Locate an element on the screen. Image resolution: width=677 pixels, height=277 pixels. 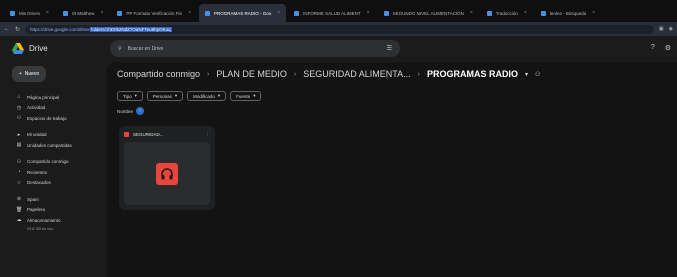
app-header: Drive ⚲ Buscar en Drive ☰ ? ⚙ is located at coordinates (338, 49).